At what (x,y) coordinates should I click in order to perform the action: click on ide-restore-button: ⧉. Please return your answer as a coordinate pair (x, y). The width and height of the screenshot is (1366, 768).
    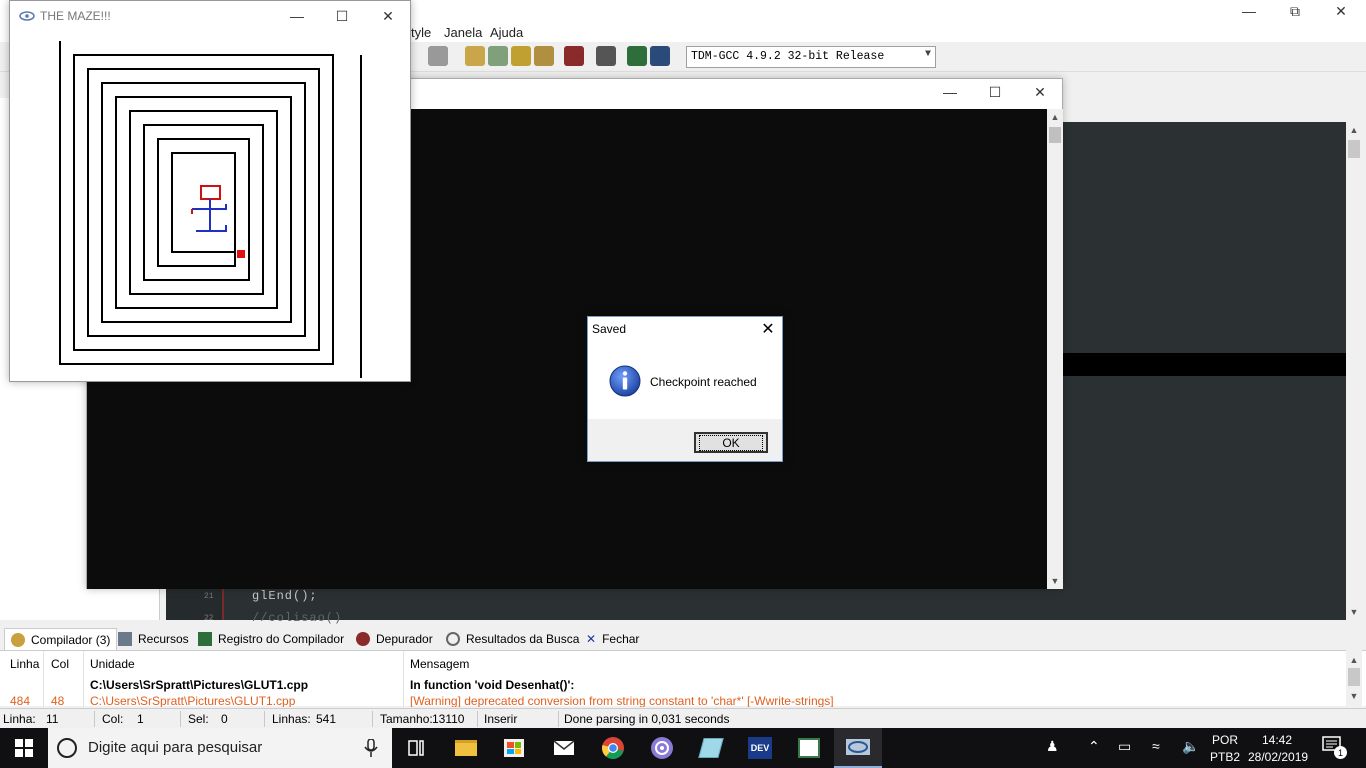
    Looking at the image, I should click on (1295, 11).